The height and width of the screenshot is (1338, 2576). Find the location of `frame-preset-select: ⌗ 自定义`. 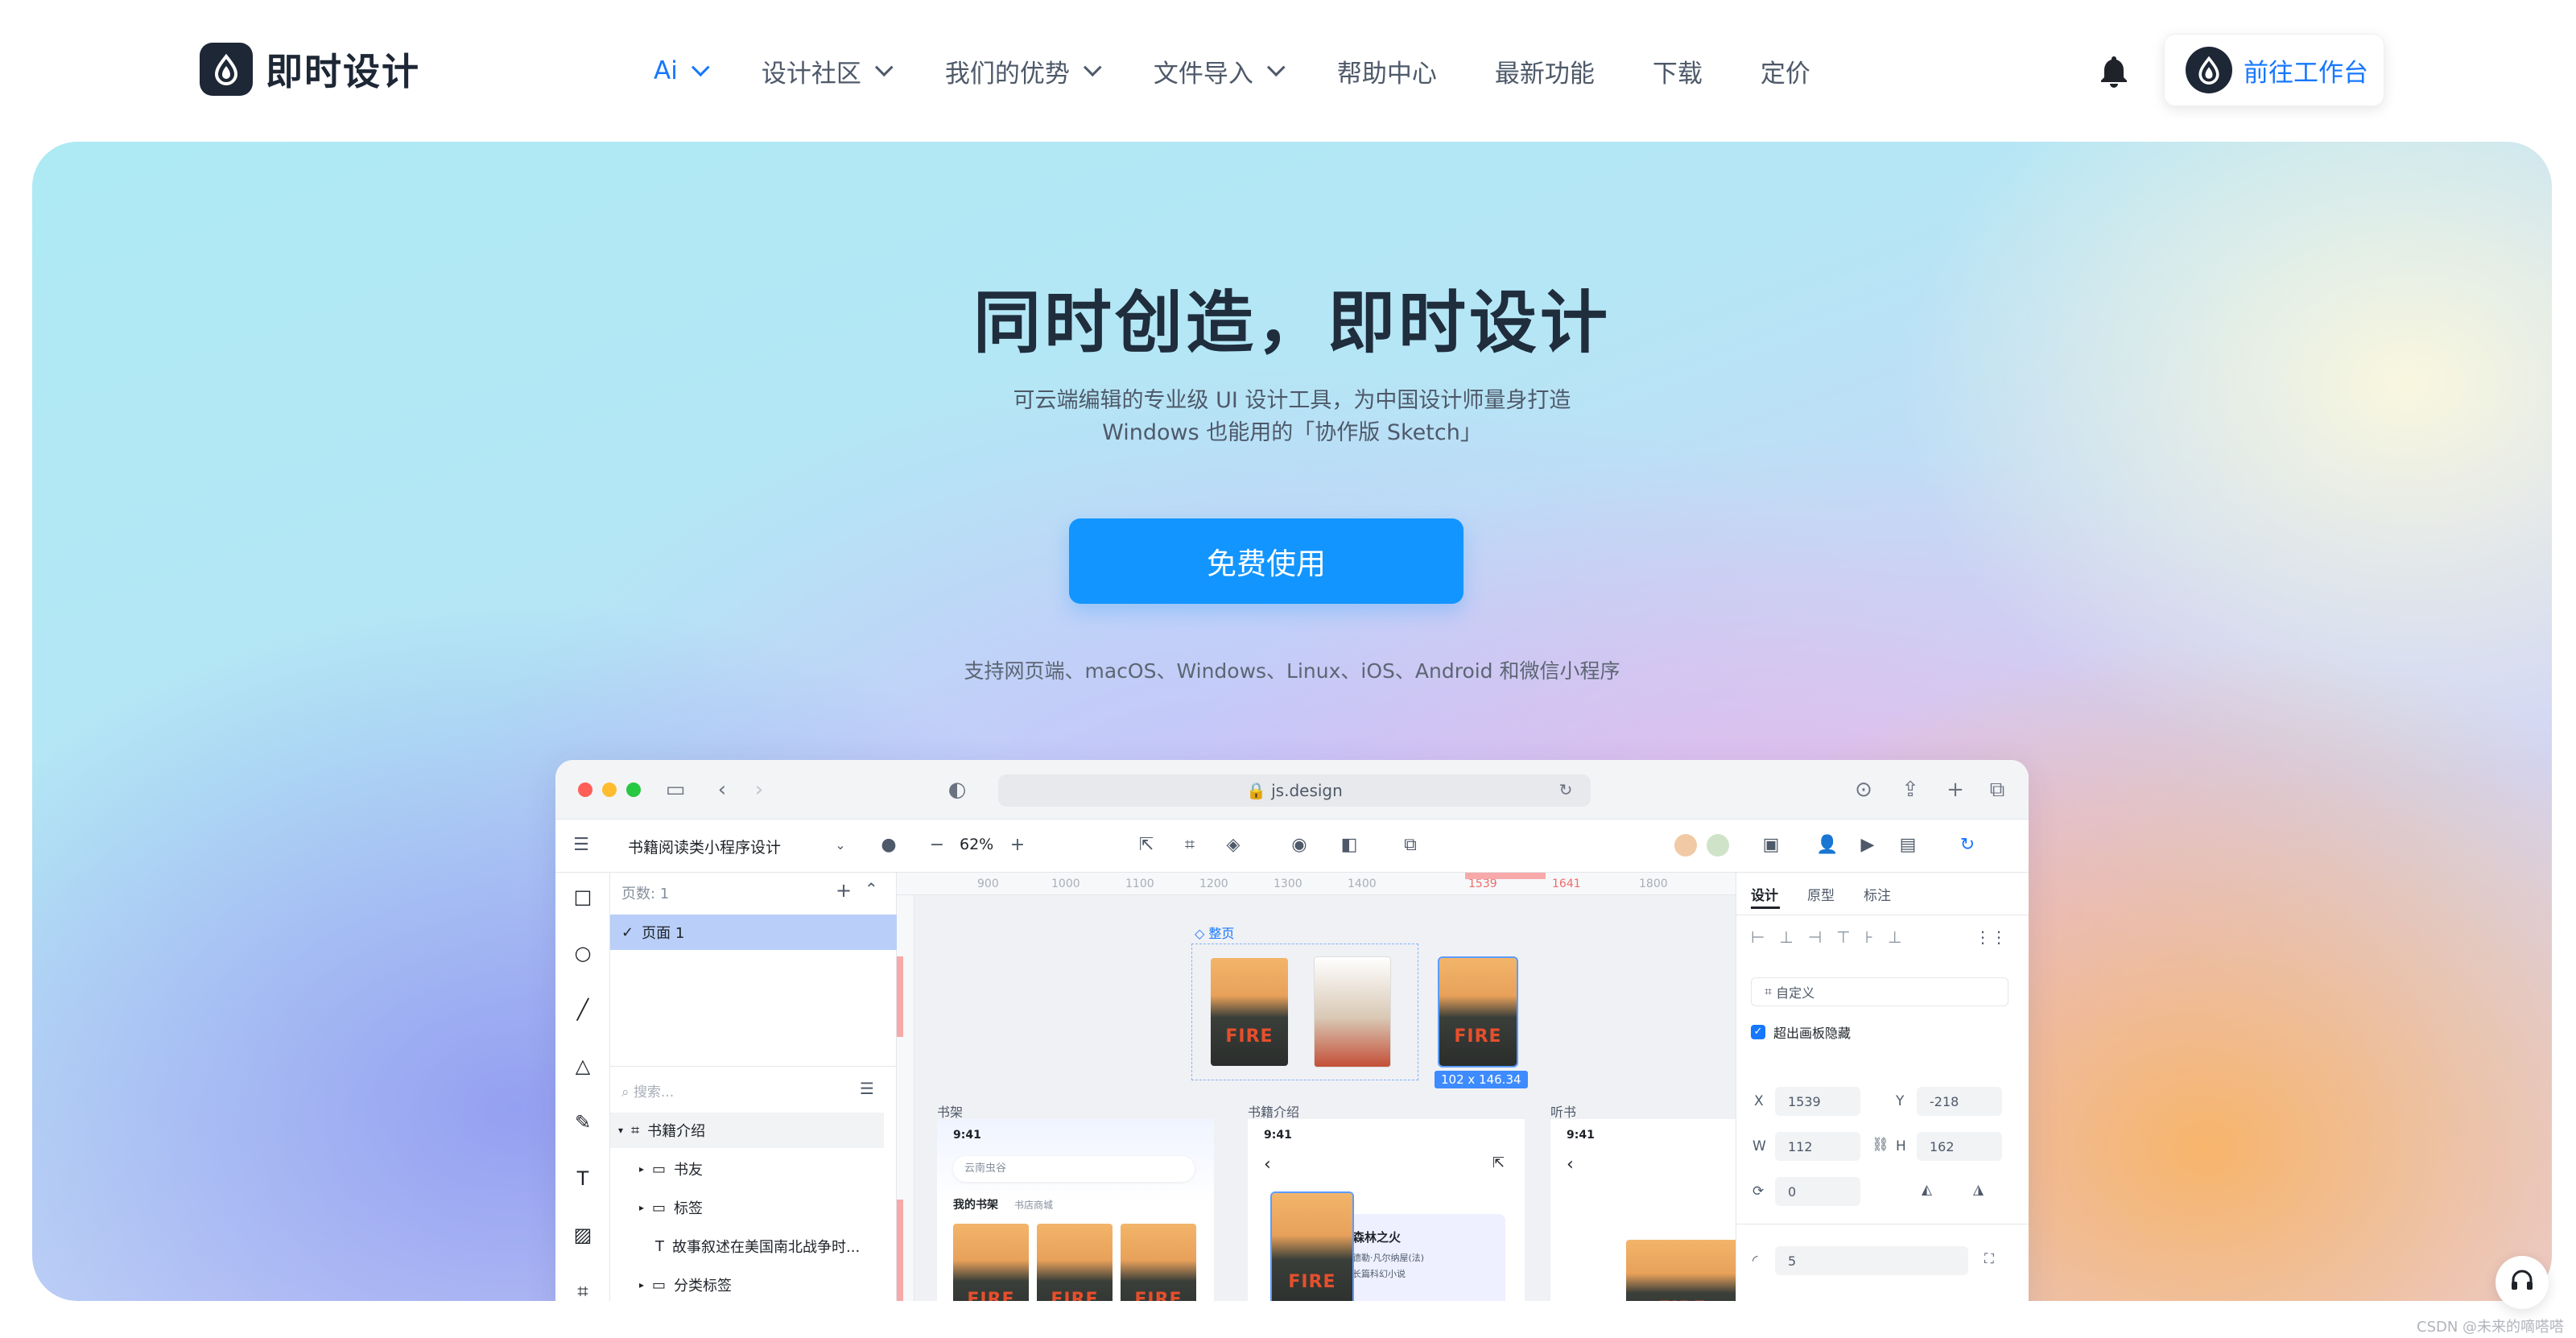

frame-preset-select: ⌗ 自定义 is located at coordinates (1879, 991).